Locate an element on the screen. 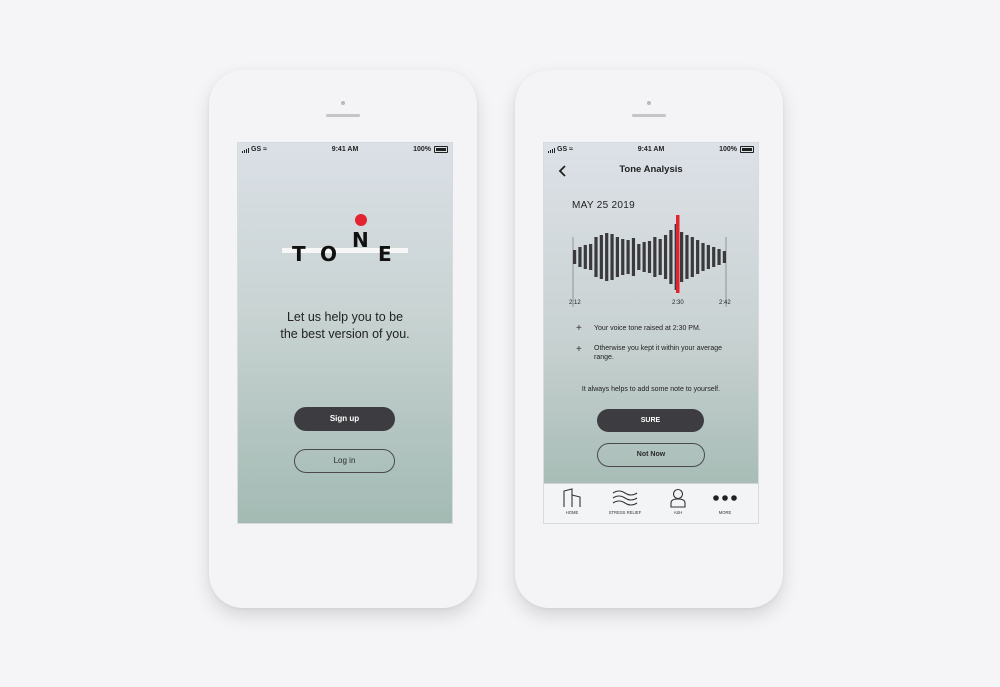 The height and width of the screenshot is (687, 1000). tagline-line-1: Let us help you to be is located at coordinates (345, 317).